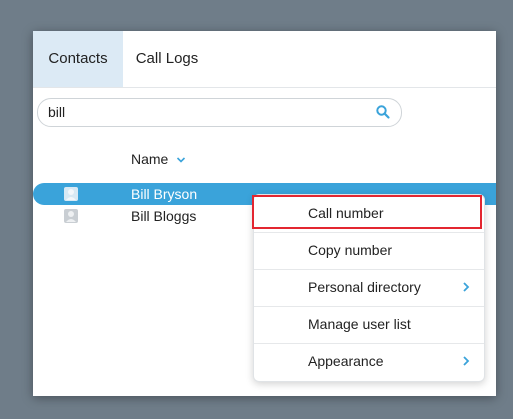 The height and width of the screenshot is (419, 513). Describe the element at coordinates (208, 112) in the screenshot. I see `search-input` at that location.